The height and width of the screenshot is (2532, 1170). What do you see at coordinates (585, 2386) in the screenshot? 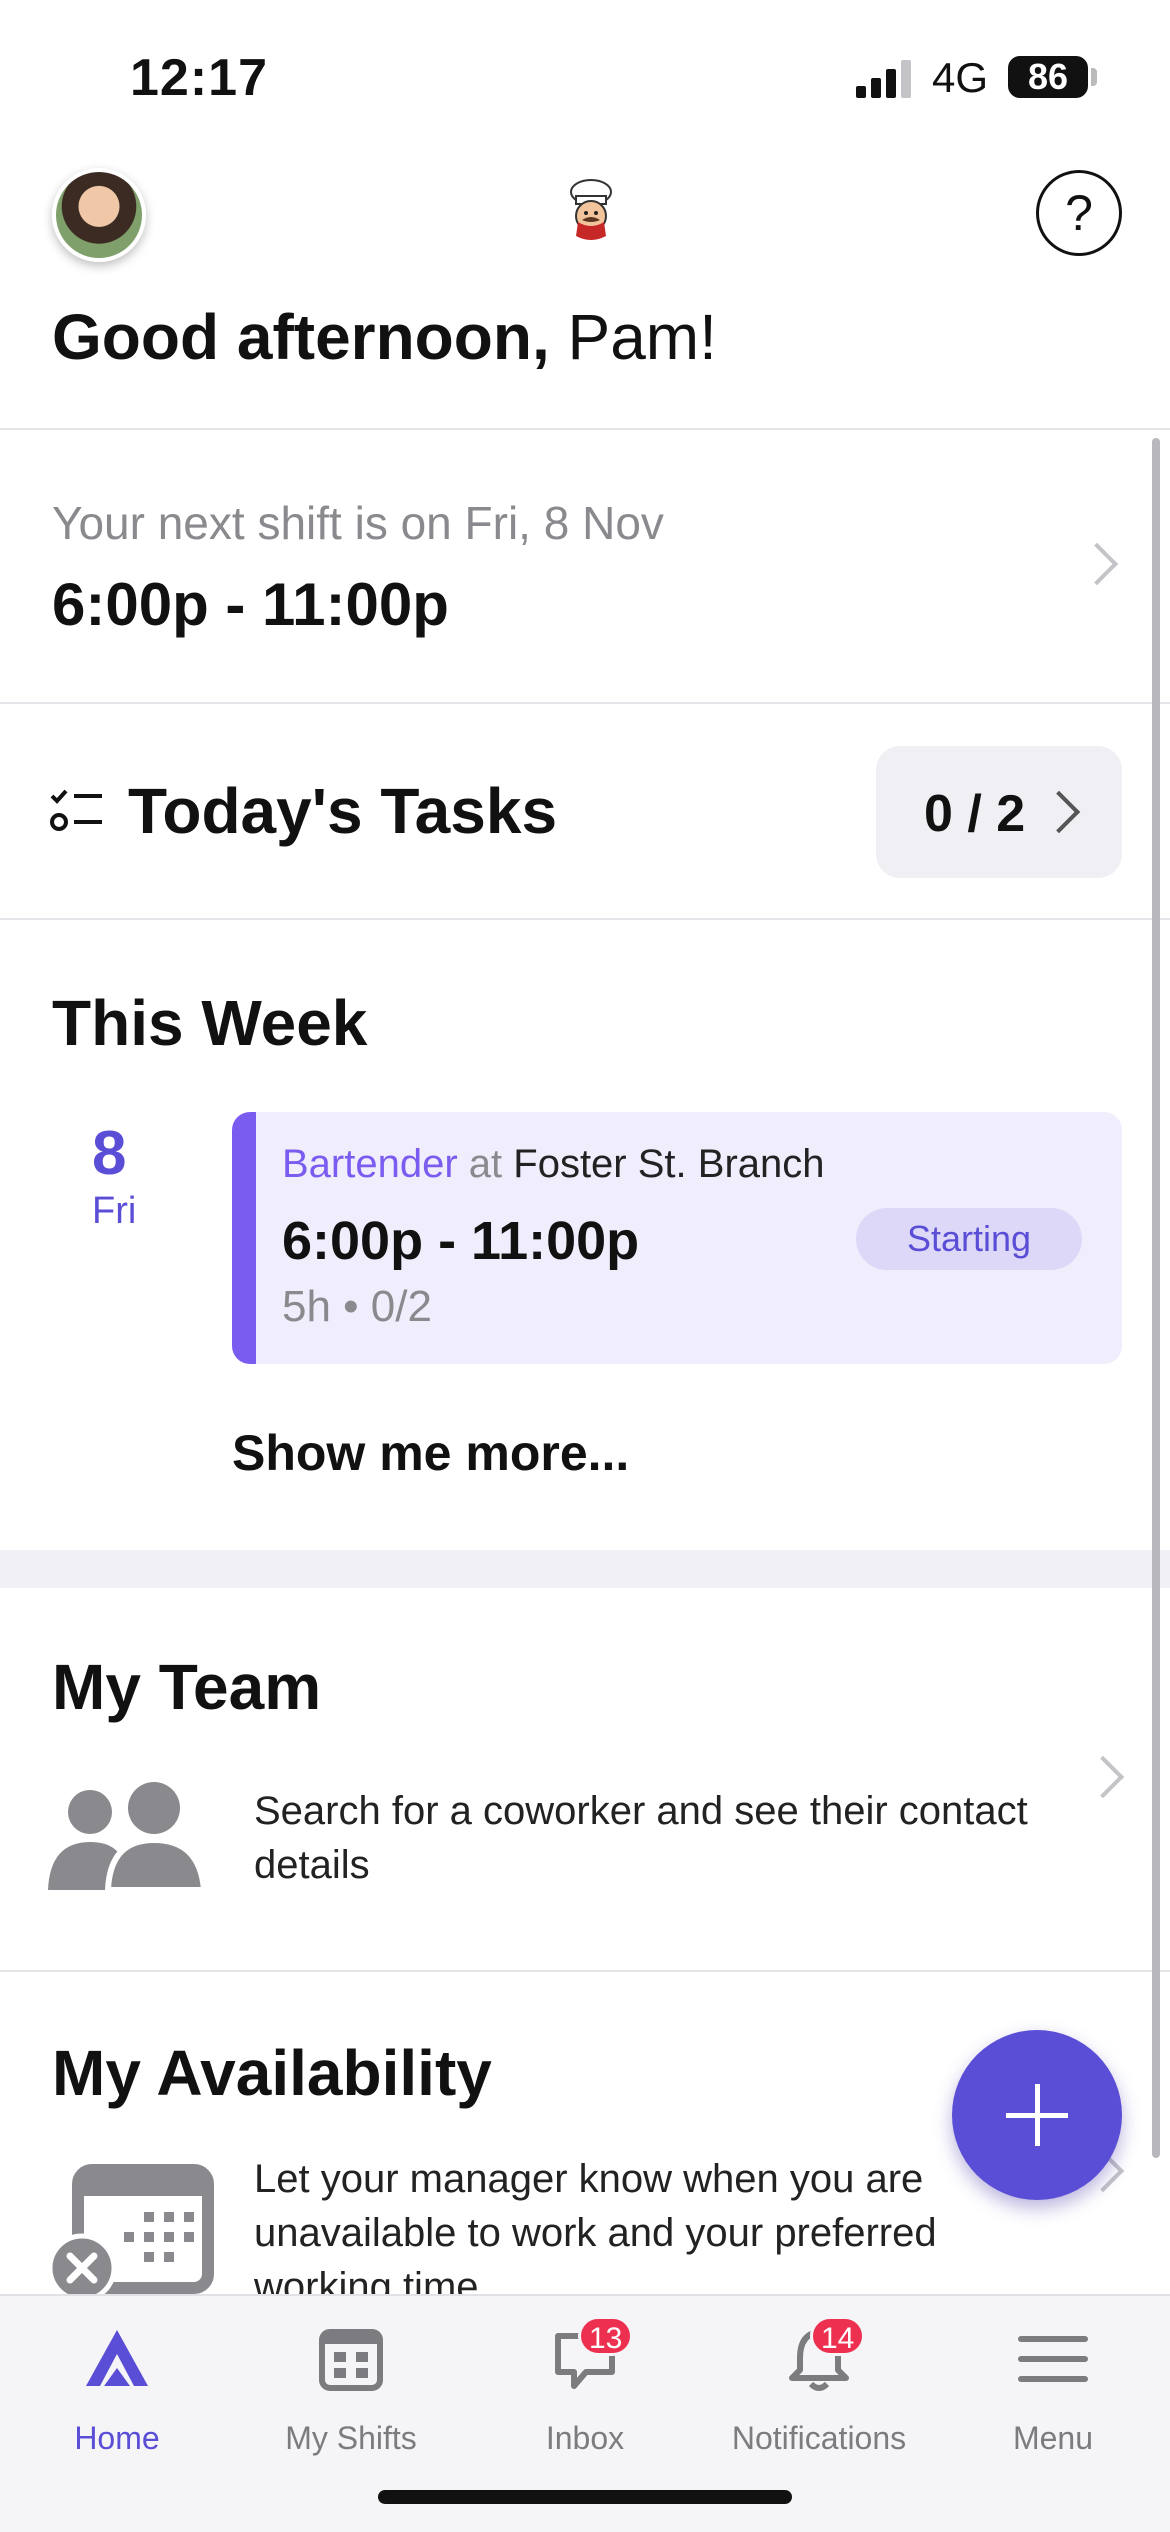
I see `tab-inbox: 13 Inbox` at bounding box center [585, 2386].